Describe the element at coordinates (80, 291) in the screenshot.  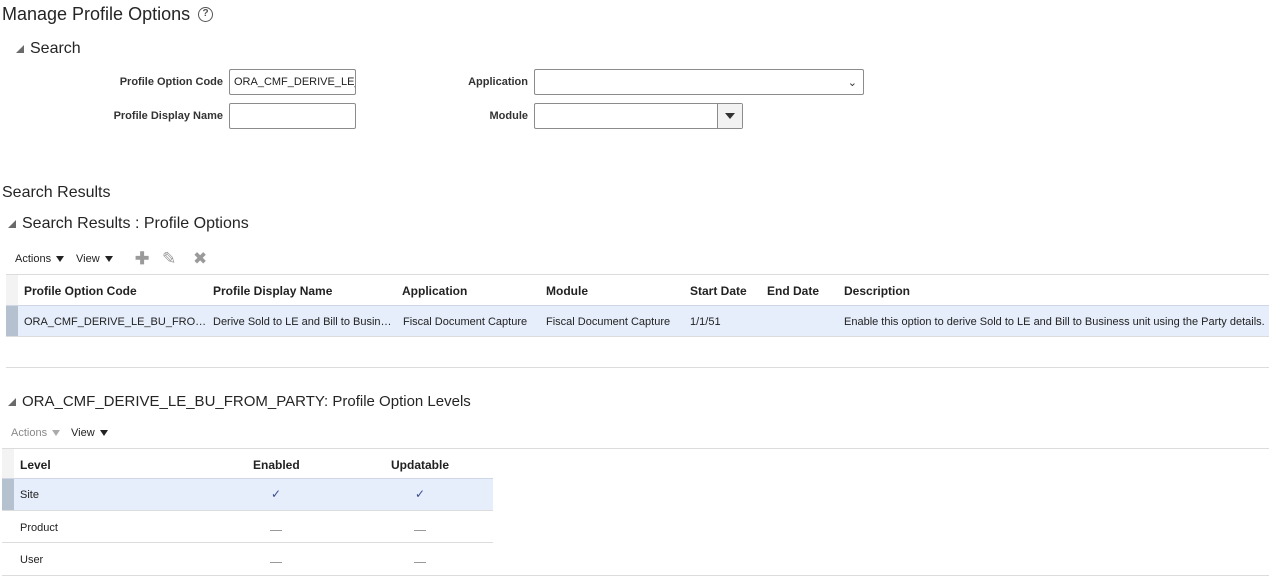
I see `col-header-code: Profile Option Code` at that location.